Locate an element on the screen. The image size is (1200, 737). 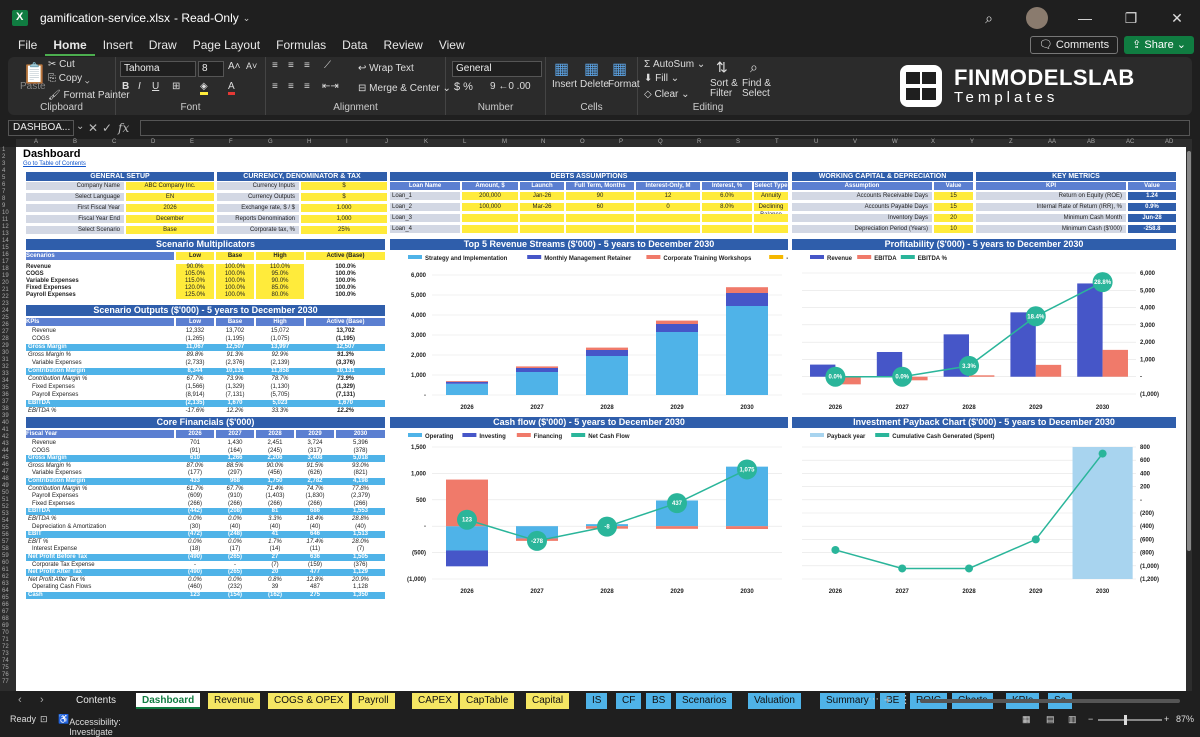
row-header: 61 is located at coordinates (5, 570).